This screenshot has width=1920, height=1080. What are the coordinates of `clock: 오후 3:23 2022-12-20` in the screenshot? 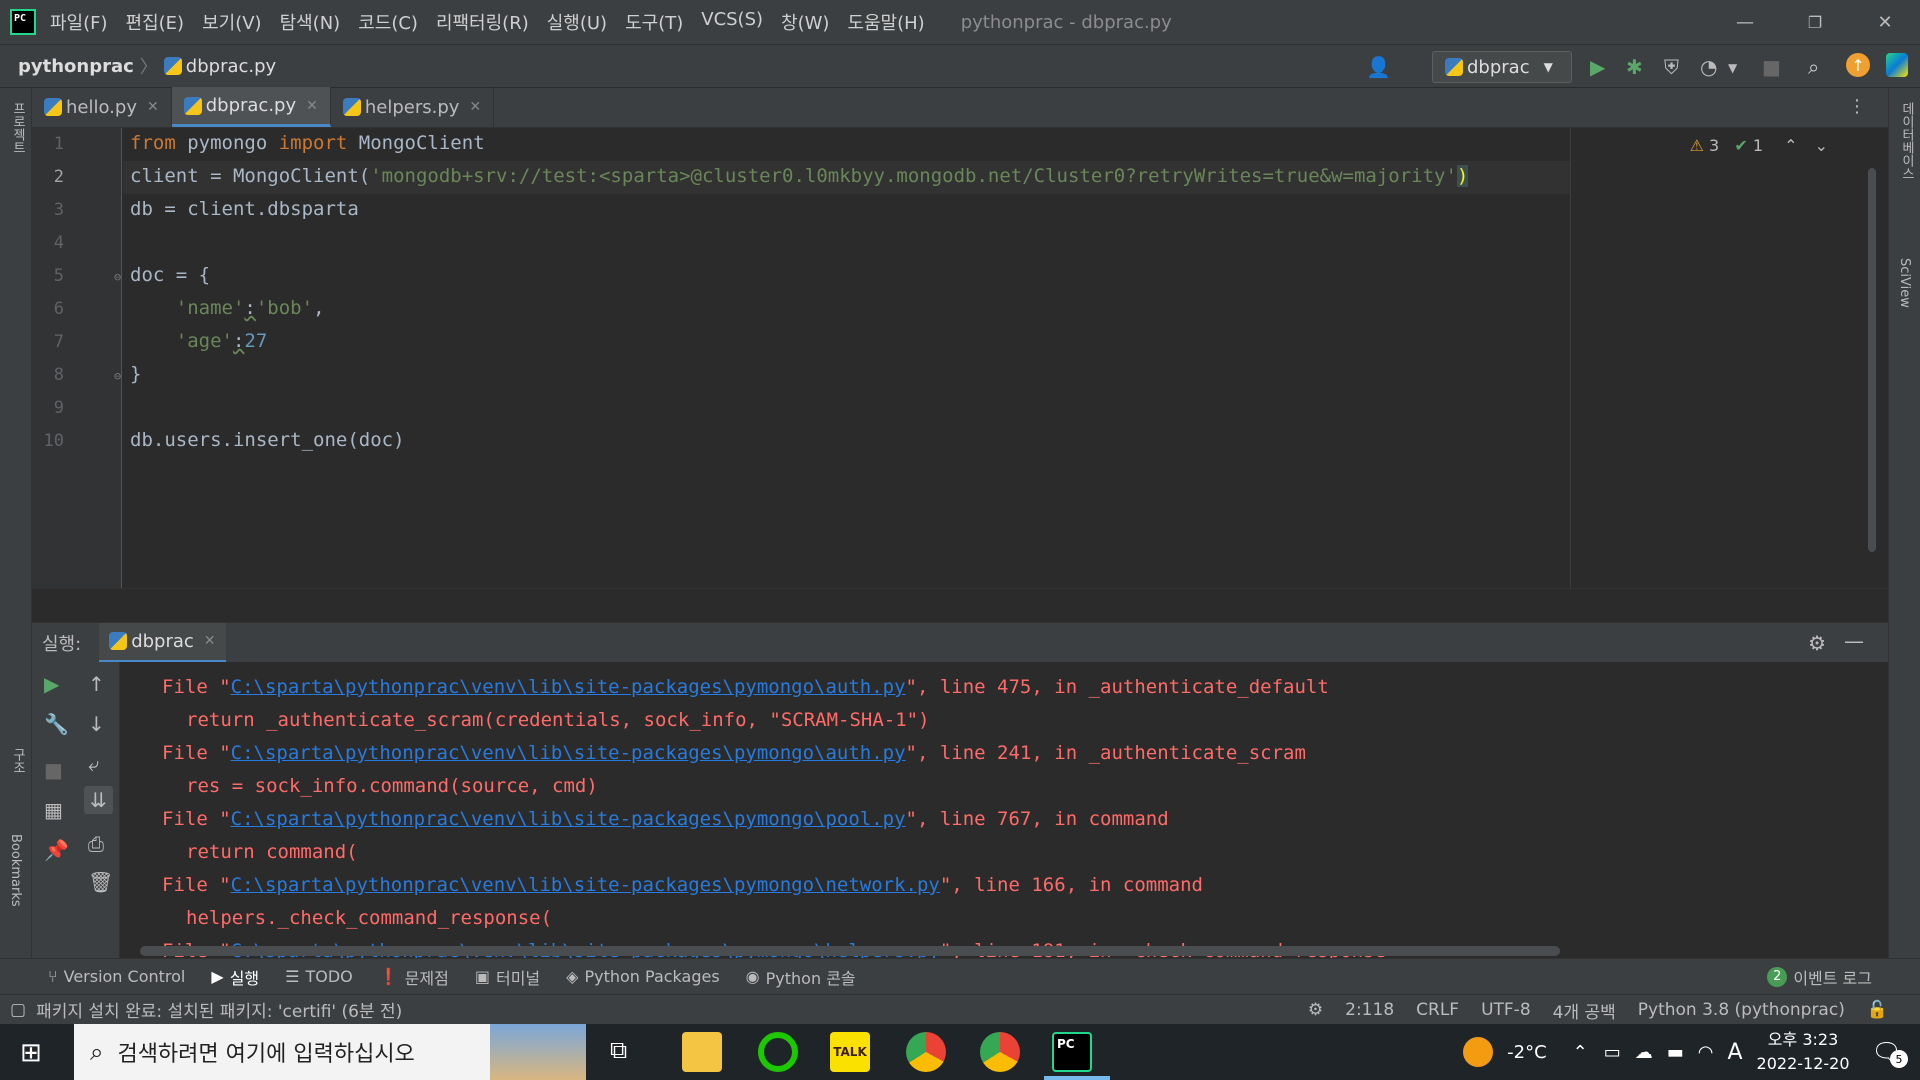 It's located at (1803, 1052).